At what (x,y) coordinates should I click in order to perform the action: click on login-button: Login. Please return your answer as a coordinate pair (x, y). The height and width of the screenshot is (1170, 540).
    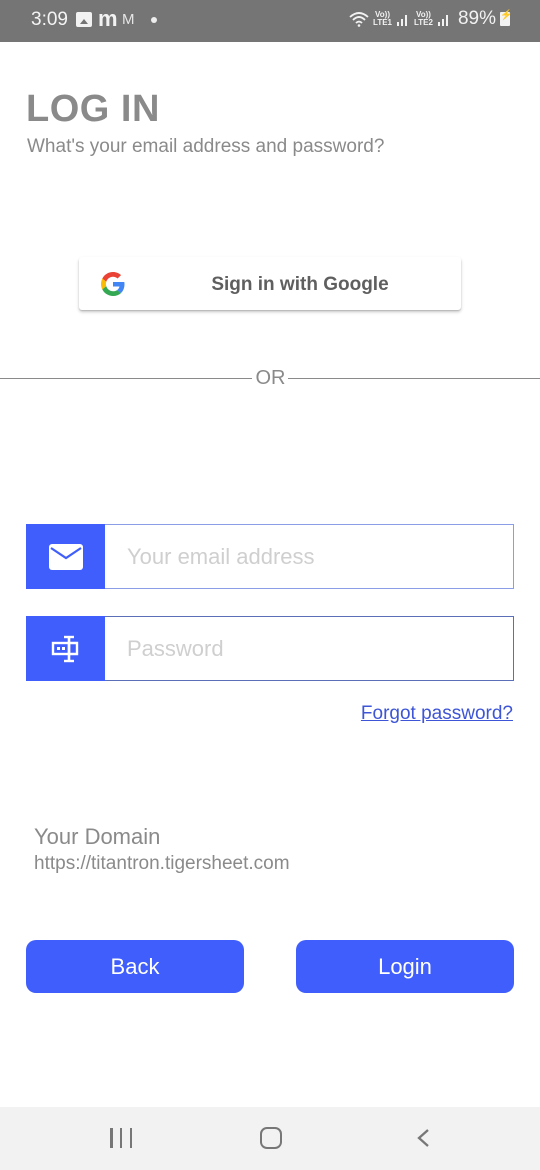
    Looking at the image, I should click on (405, 966).